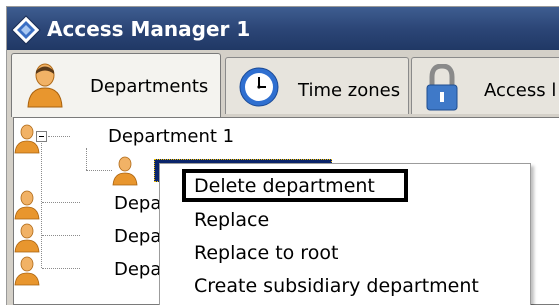 This screenshot has height=305, width=559. I want to click on clock-icon, so click(259, 87).